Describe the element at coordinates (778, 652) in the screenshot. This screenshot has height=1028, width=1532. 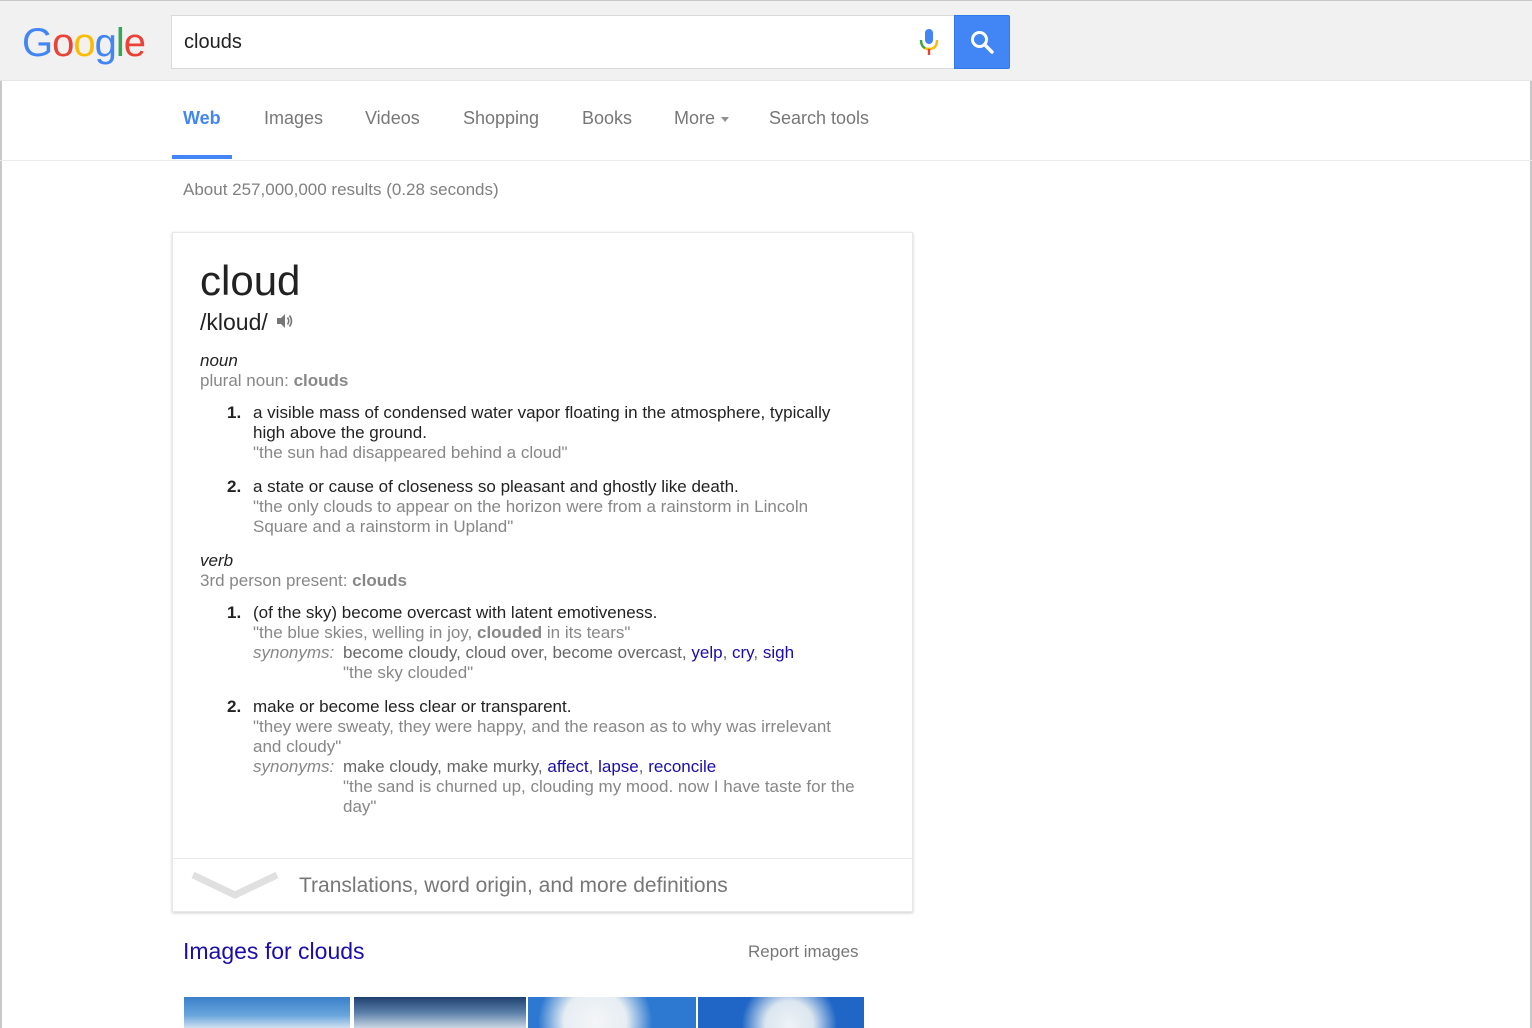
I see `synonym-link: sigh` at that location.